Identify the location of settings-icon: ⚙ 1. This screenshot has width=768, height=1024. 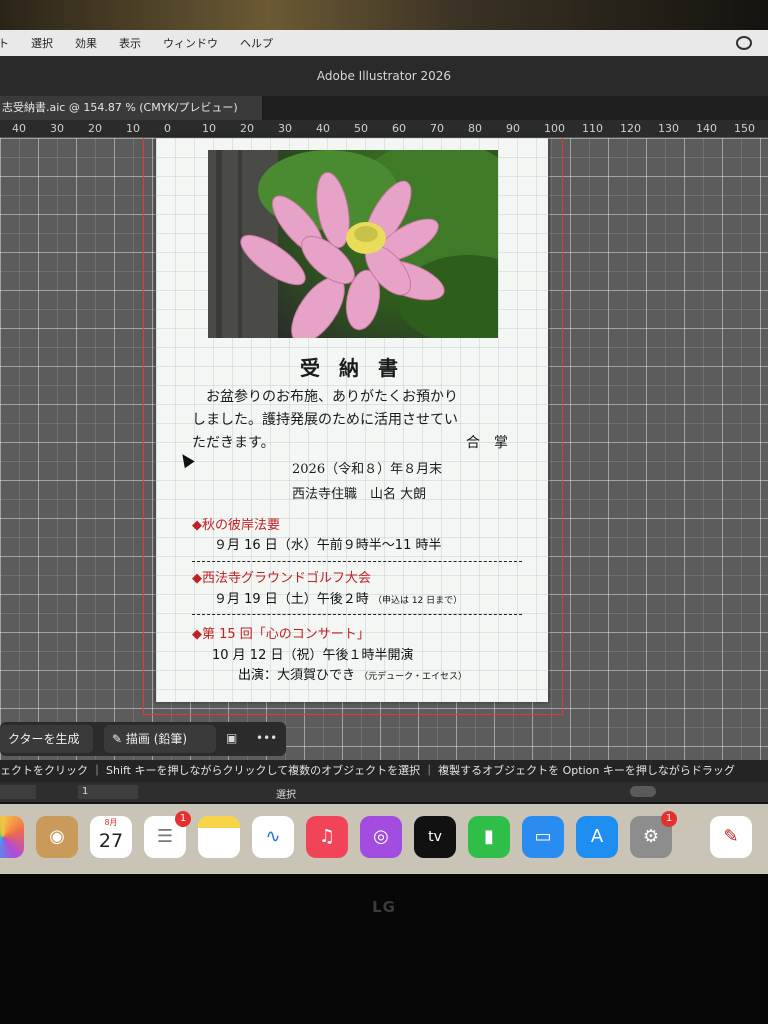
(653, 834).